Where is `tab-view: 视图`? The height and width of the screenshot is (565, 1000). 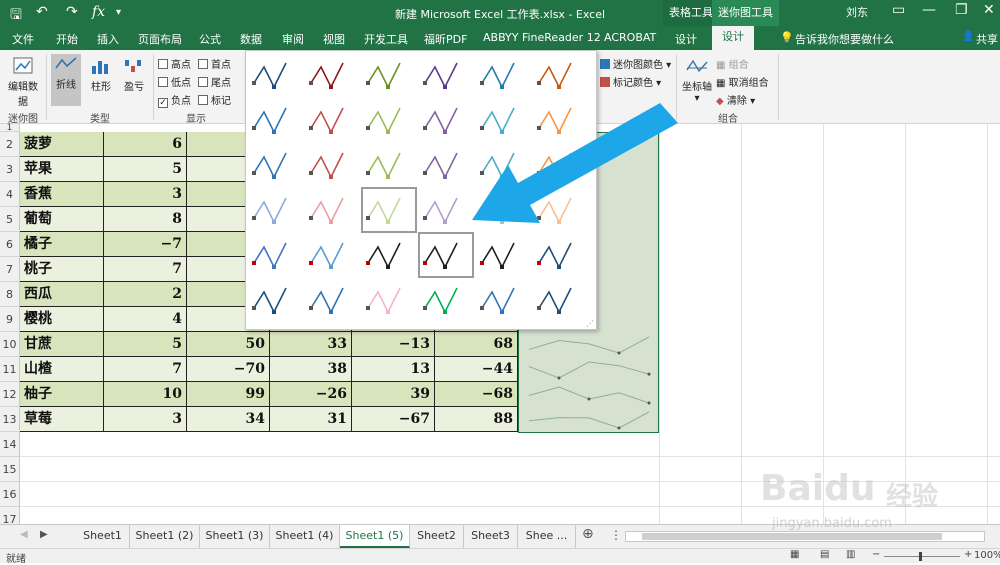
tab-view: 视图 is located at coordinates (334, 39).